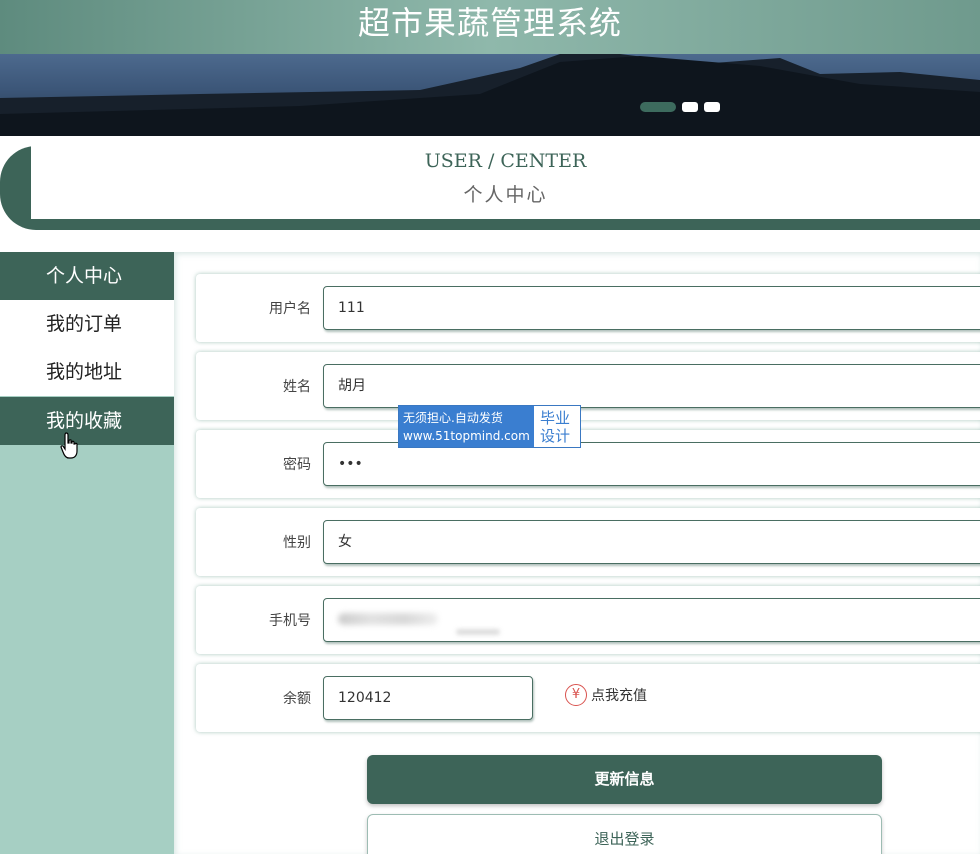 The height and width of the screenshot is (854, 980). Describe the element at coordinates (388, 619) in the screenshot. I see `blurred-phone-number` at that location.